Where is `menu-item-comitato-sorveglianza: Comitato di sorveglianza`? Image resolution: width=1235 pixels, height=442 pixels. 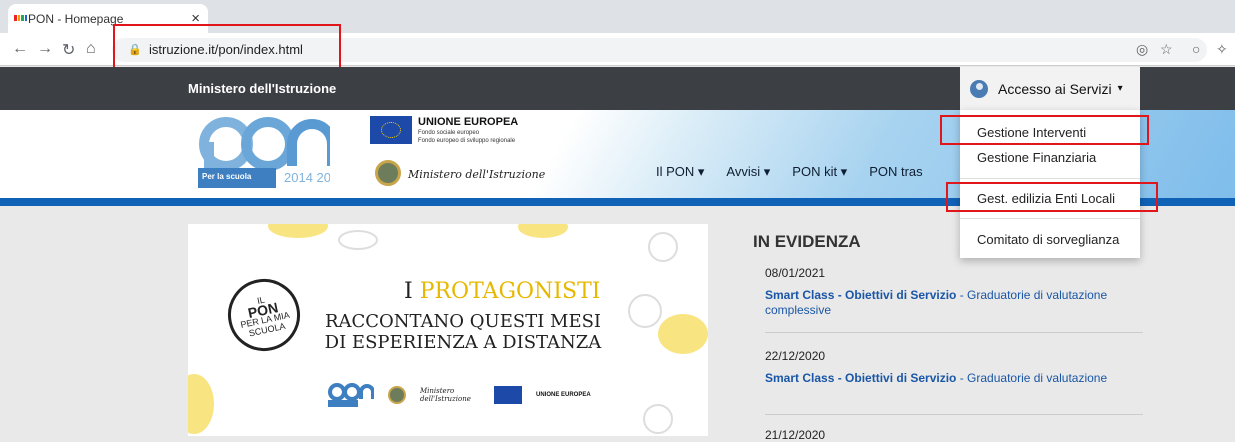 menu-item-comitato-sorveglianza: Comitato di sorveglianza is located at coordinates (1048, 239).